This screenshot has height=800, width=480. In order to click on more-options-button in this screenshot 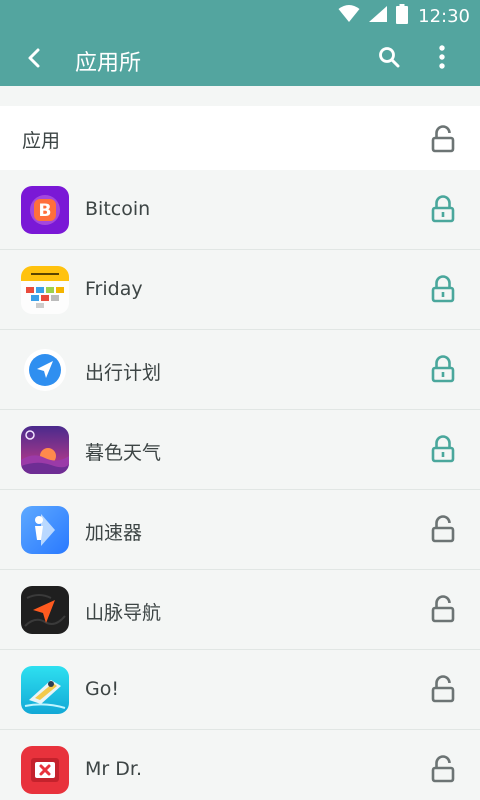, I will do `click(442, 59)`.